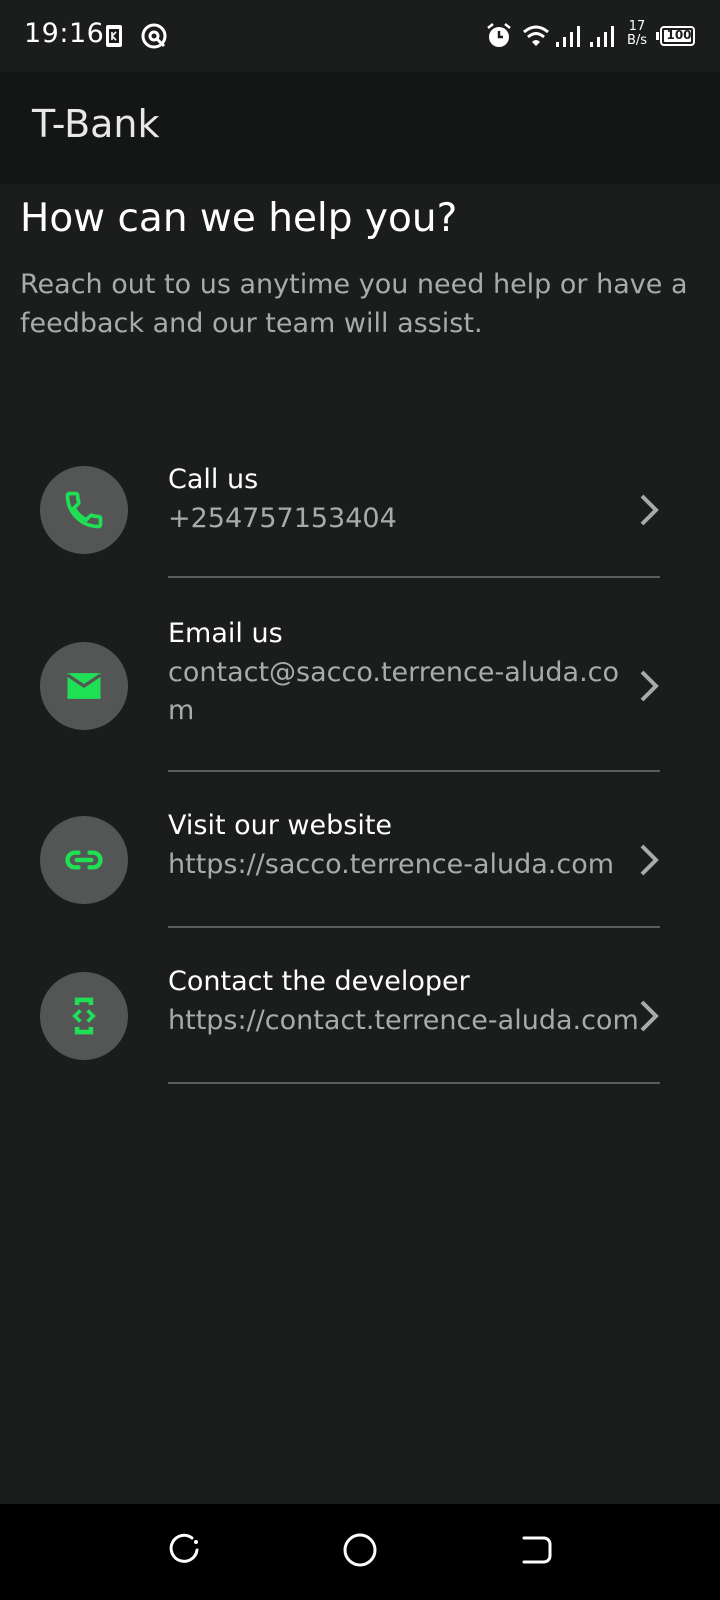  I want to click on battery-level: 100, so click(679, 35).